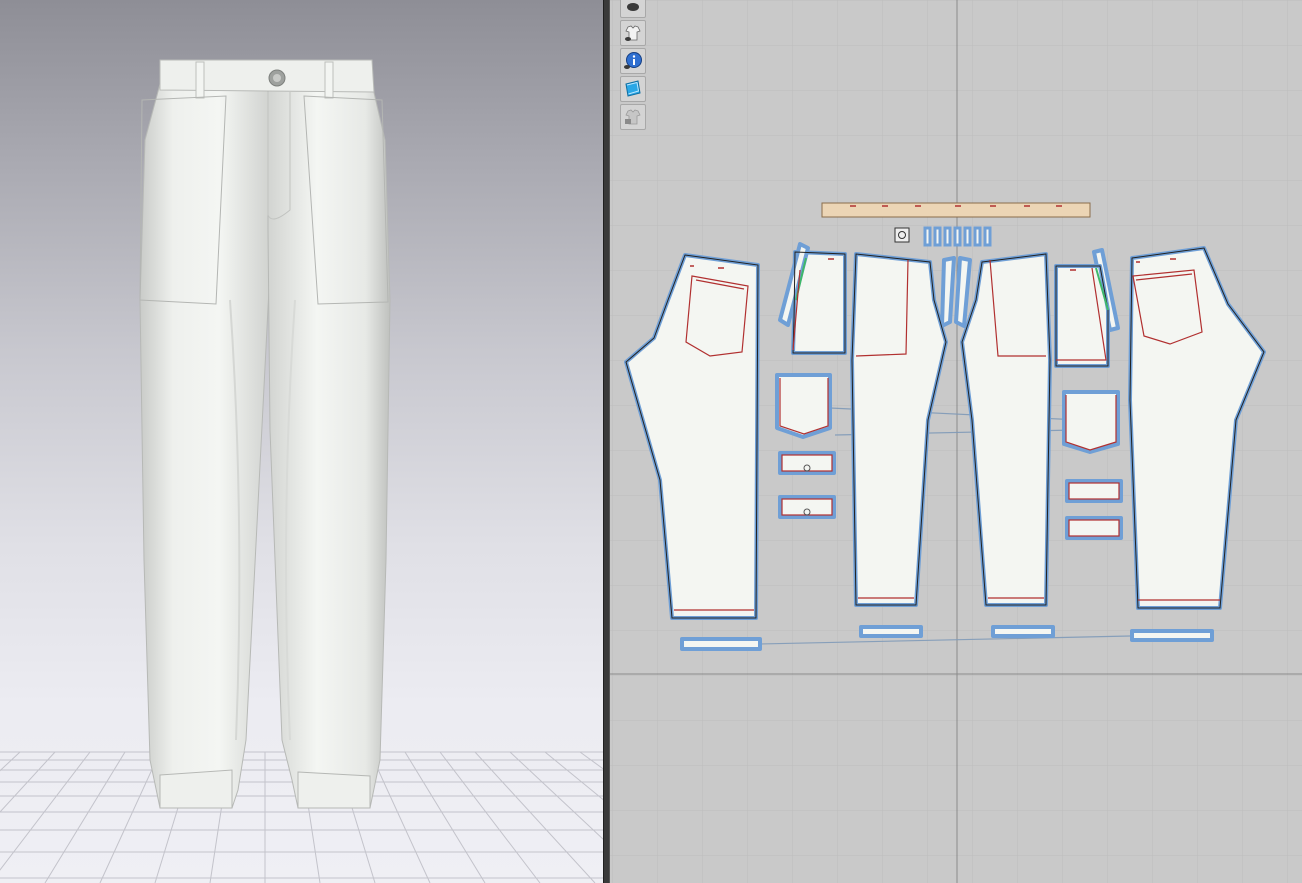 The width and height of the screenshot is (1302, 883). I want to click on belt-loop-left, so click(200, 80).